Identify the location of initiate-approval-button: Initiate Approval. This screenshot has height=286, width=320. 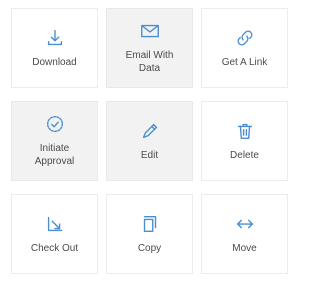
(54, 141).